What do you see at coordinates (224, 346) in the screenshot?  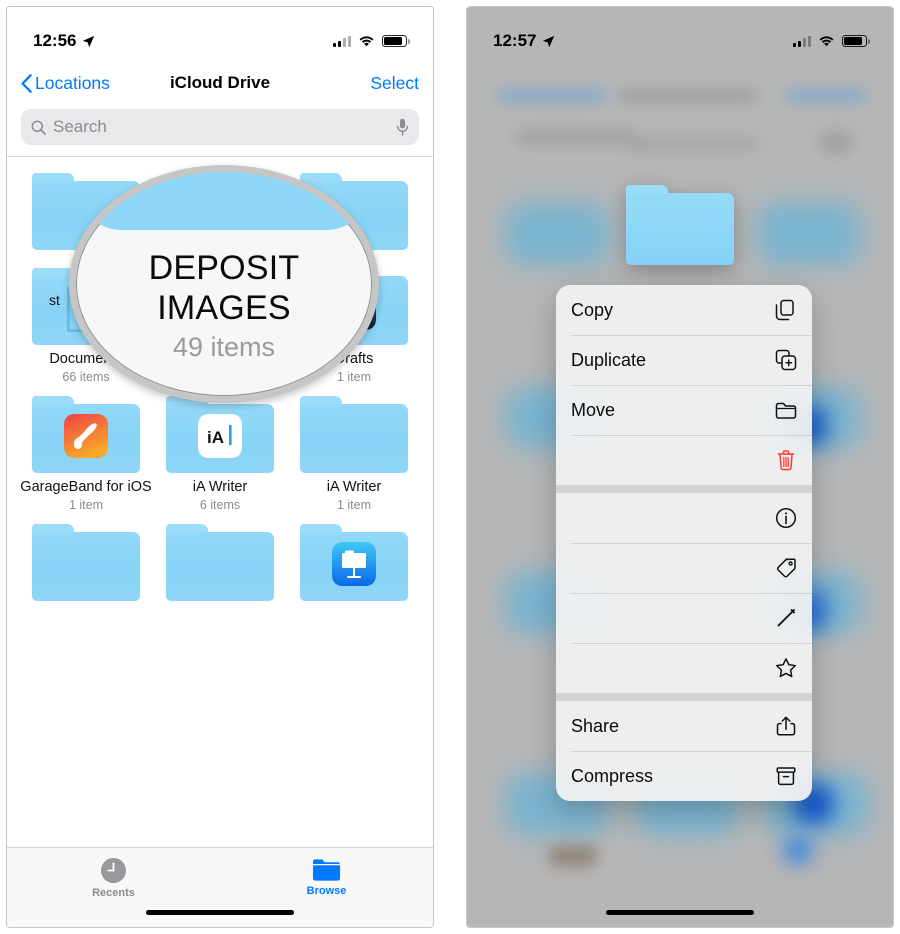 I see `magnified-subtitle: 49 items` at bounding box center [224, 346].